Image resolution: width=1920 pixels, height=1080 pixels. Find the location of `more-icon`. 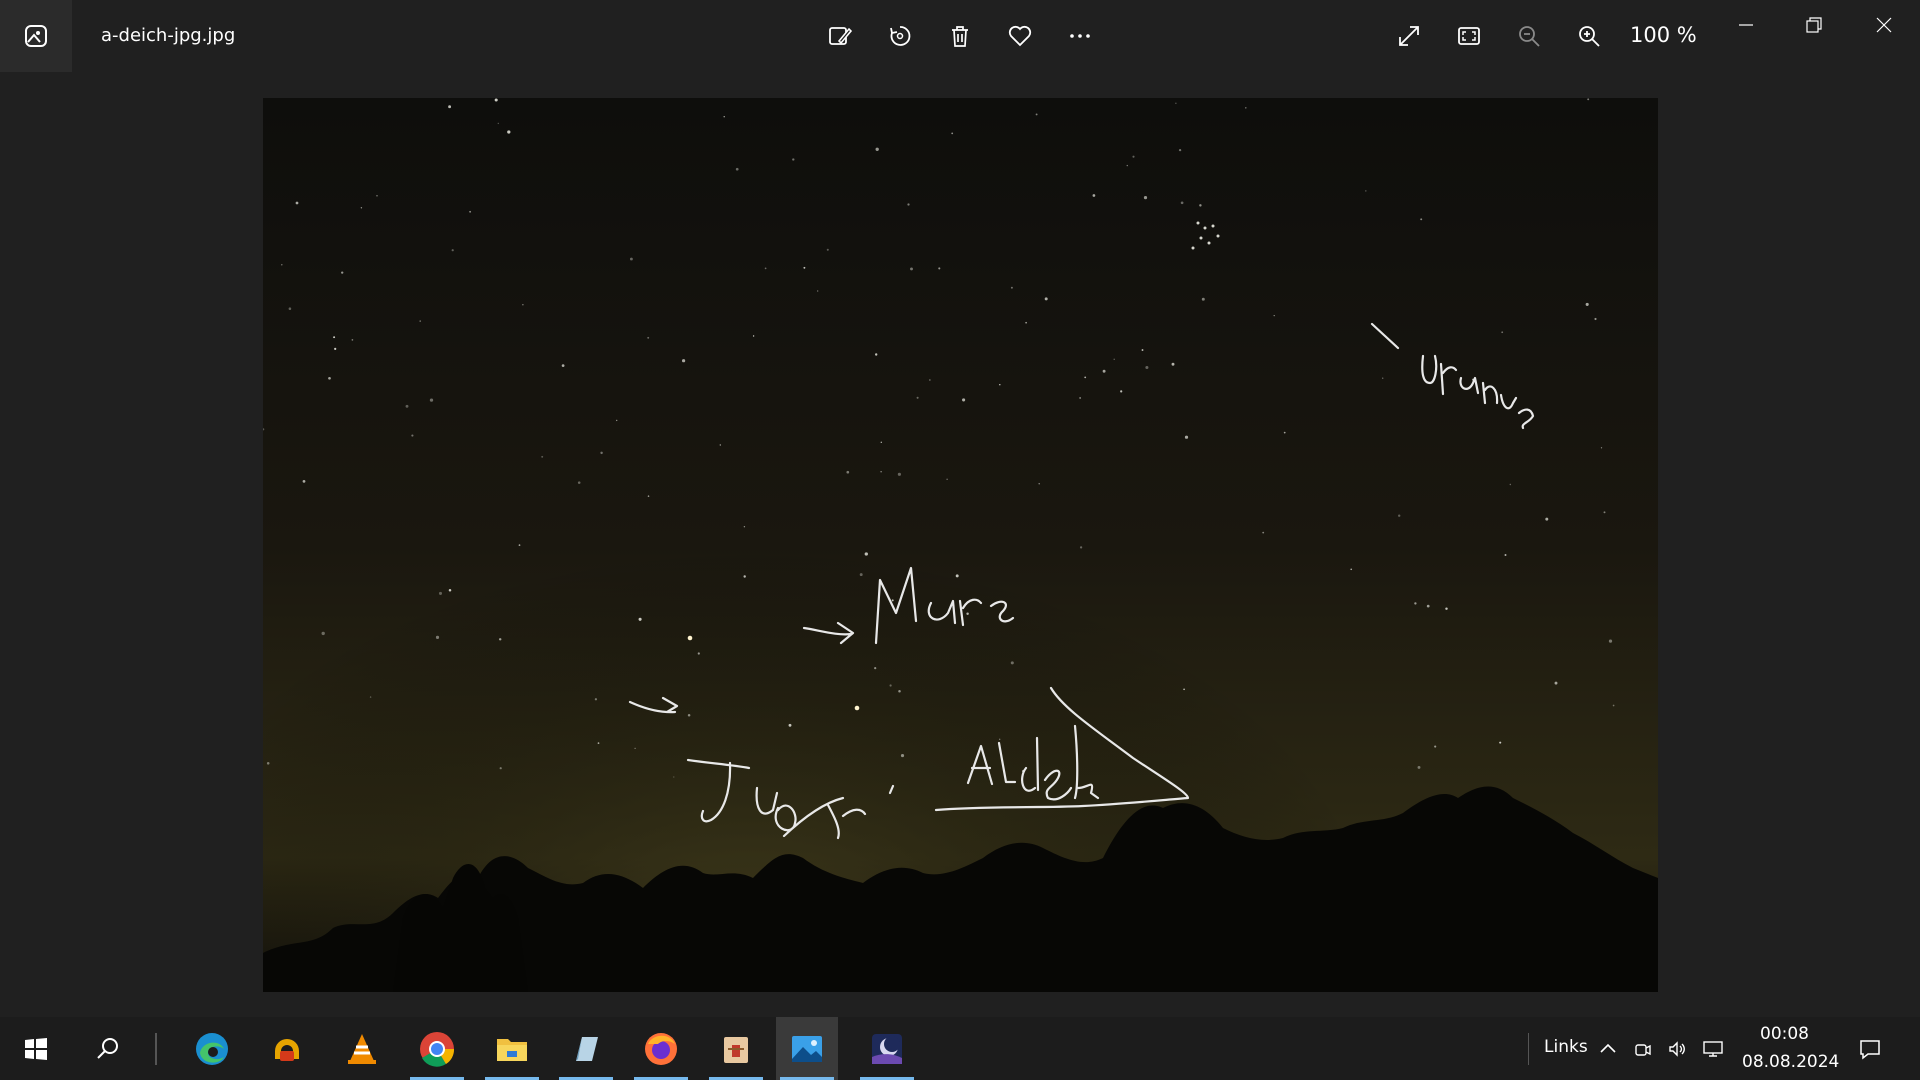

more-icon is located at coordinates (1080, 36).